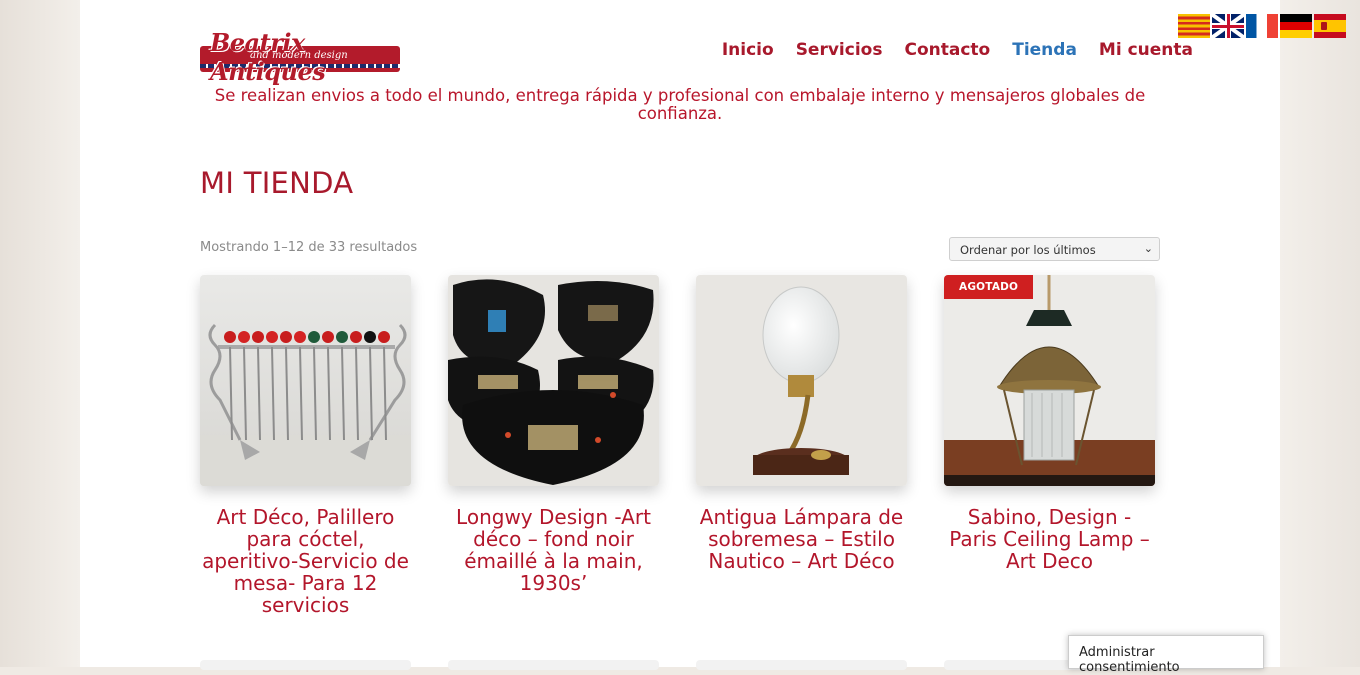  Describe the element at coordinates (748, 50) in the screenshot. I see `nav-inicio: Inicio` at that location.